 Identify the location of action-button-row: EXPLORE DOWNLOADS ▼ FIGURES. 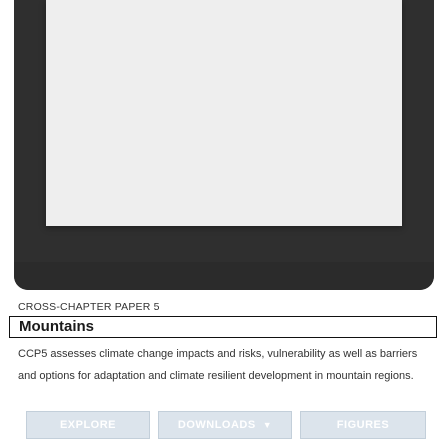
(226, 425).